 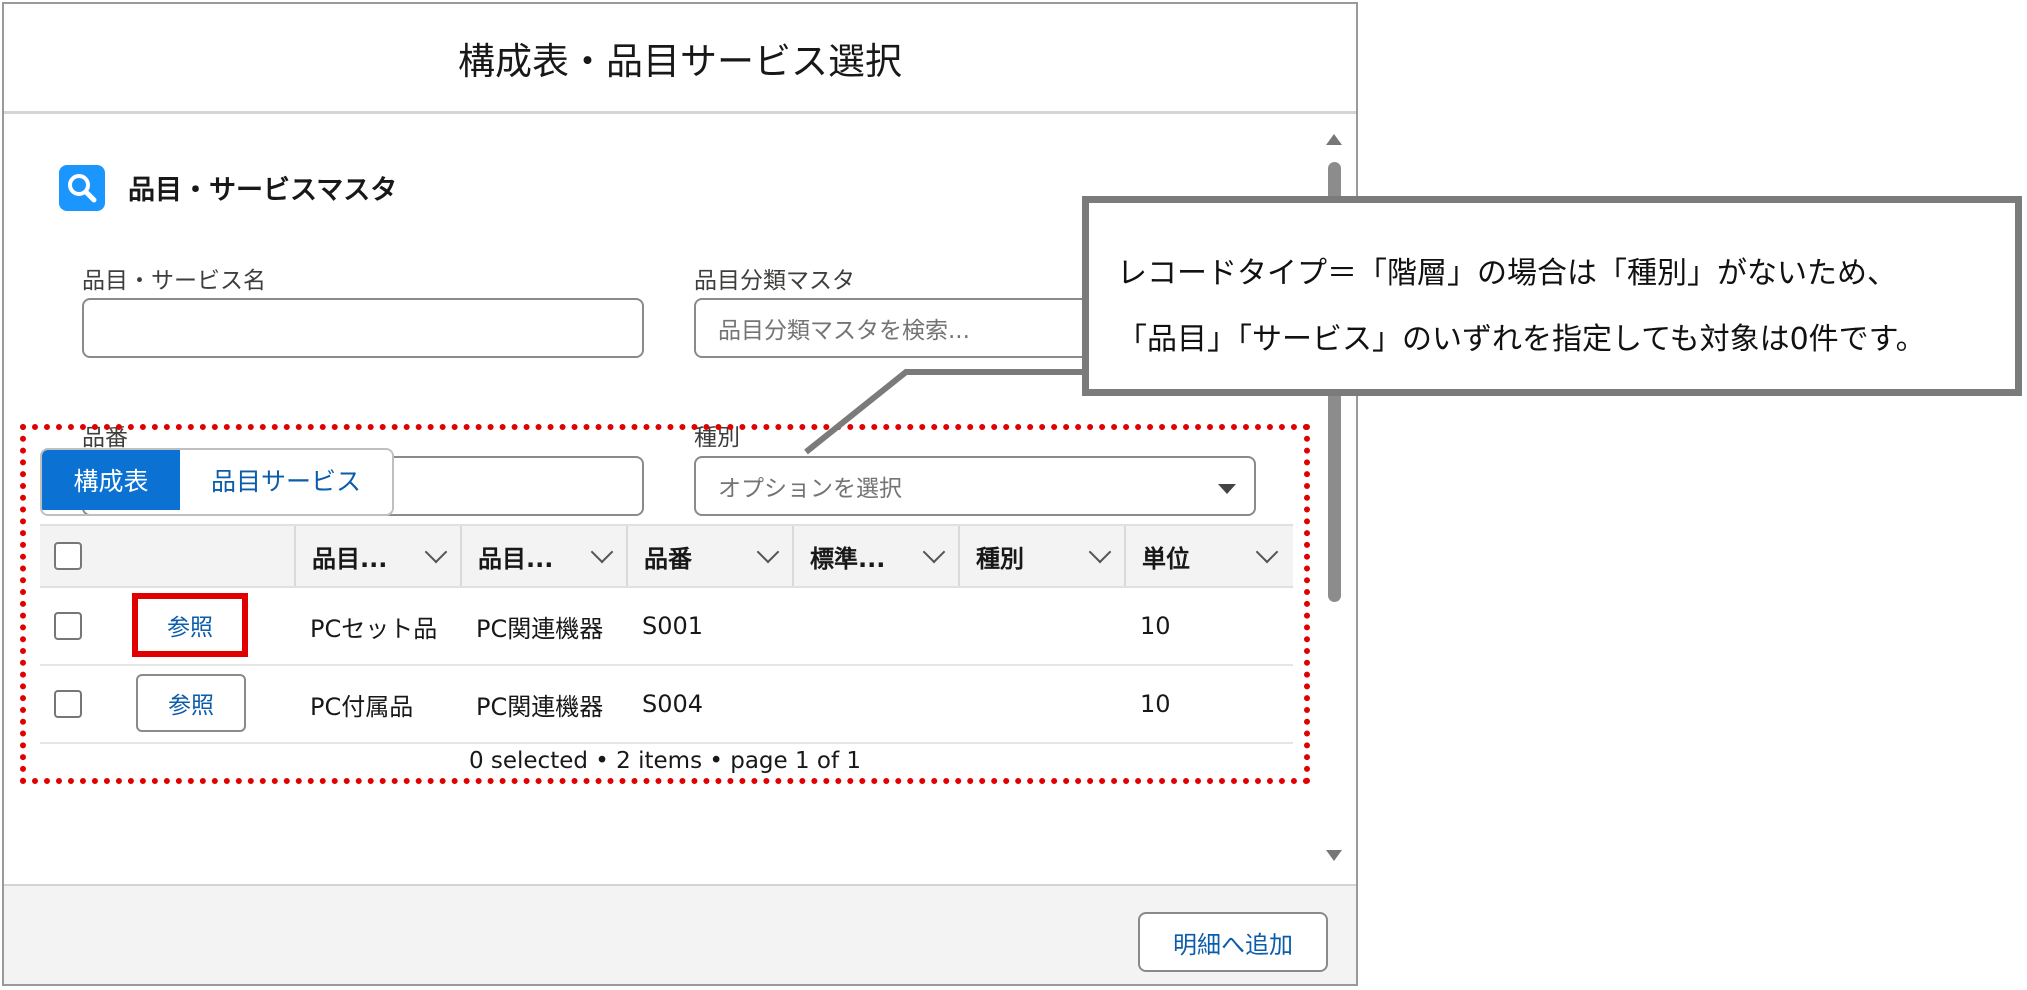 I want to click on tab-group: 構成表 品目サービス, so click(x=217, y=482).